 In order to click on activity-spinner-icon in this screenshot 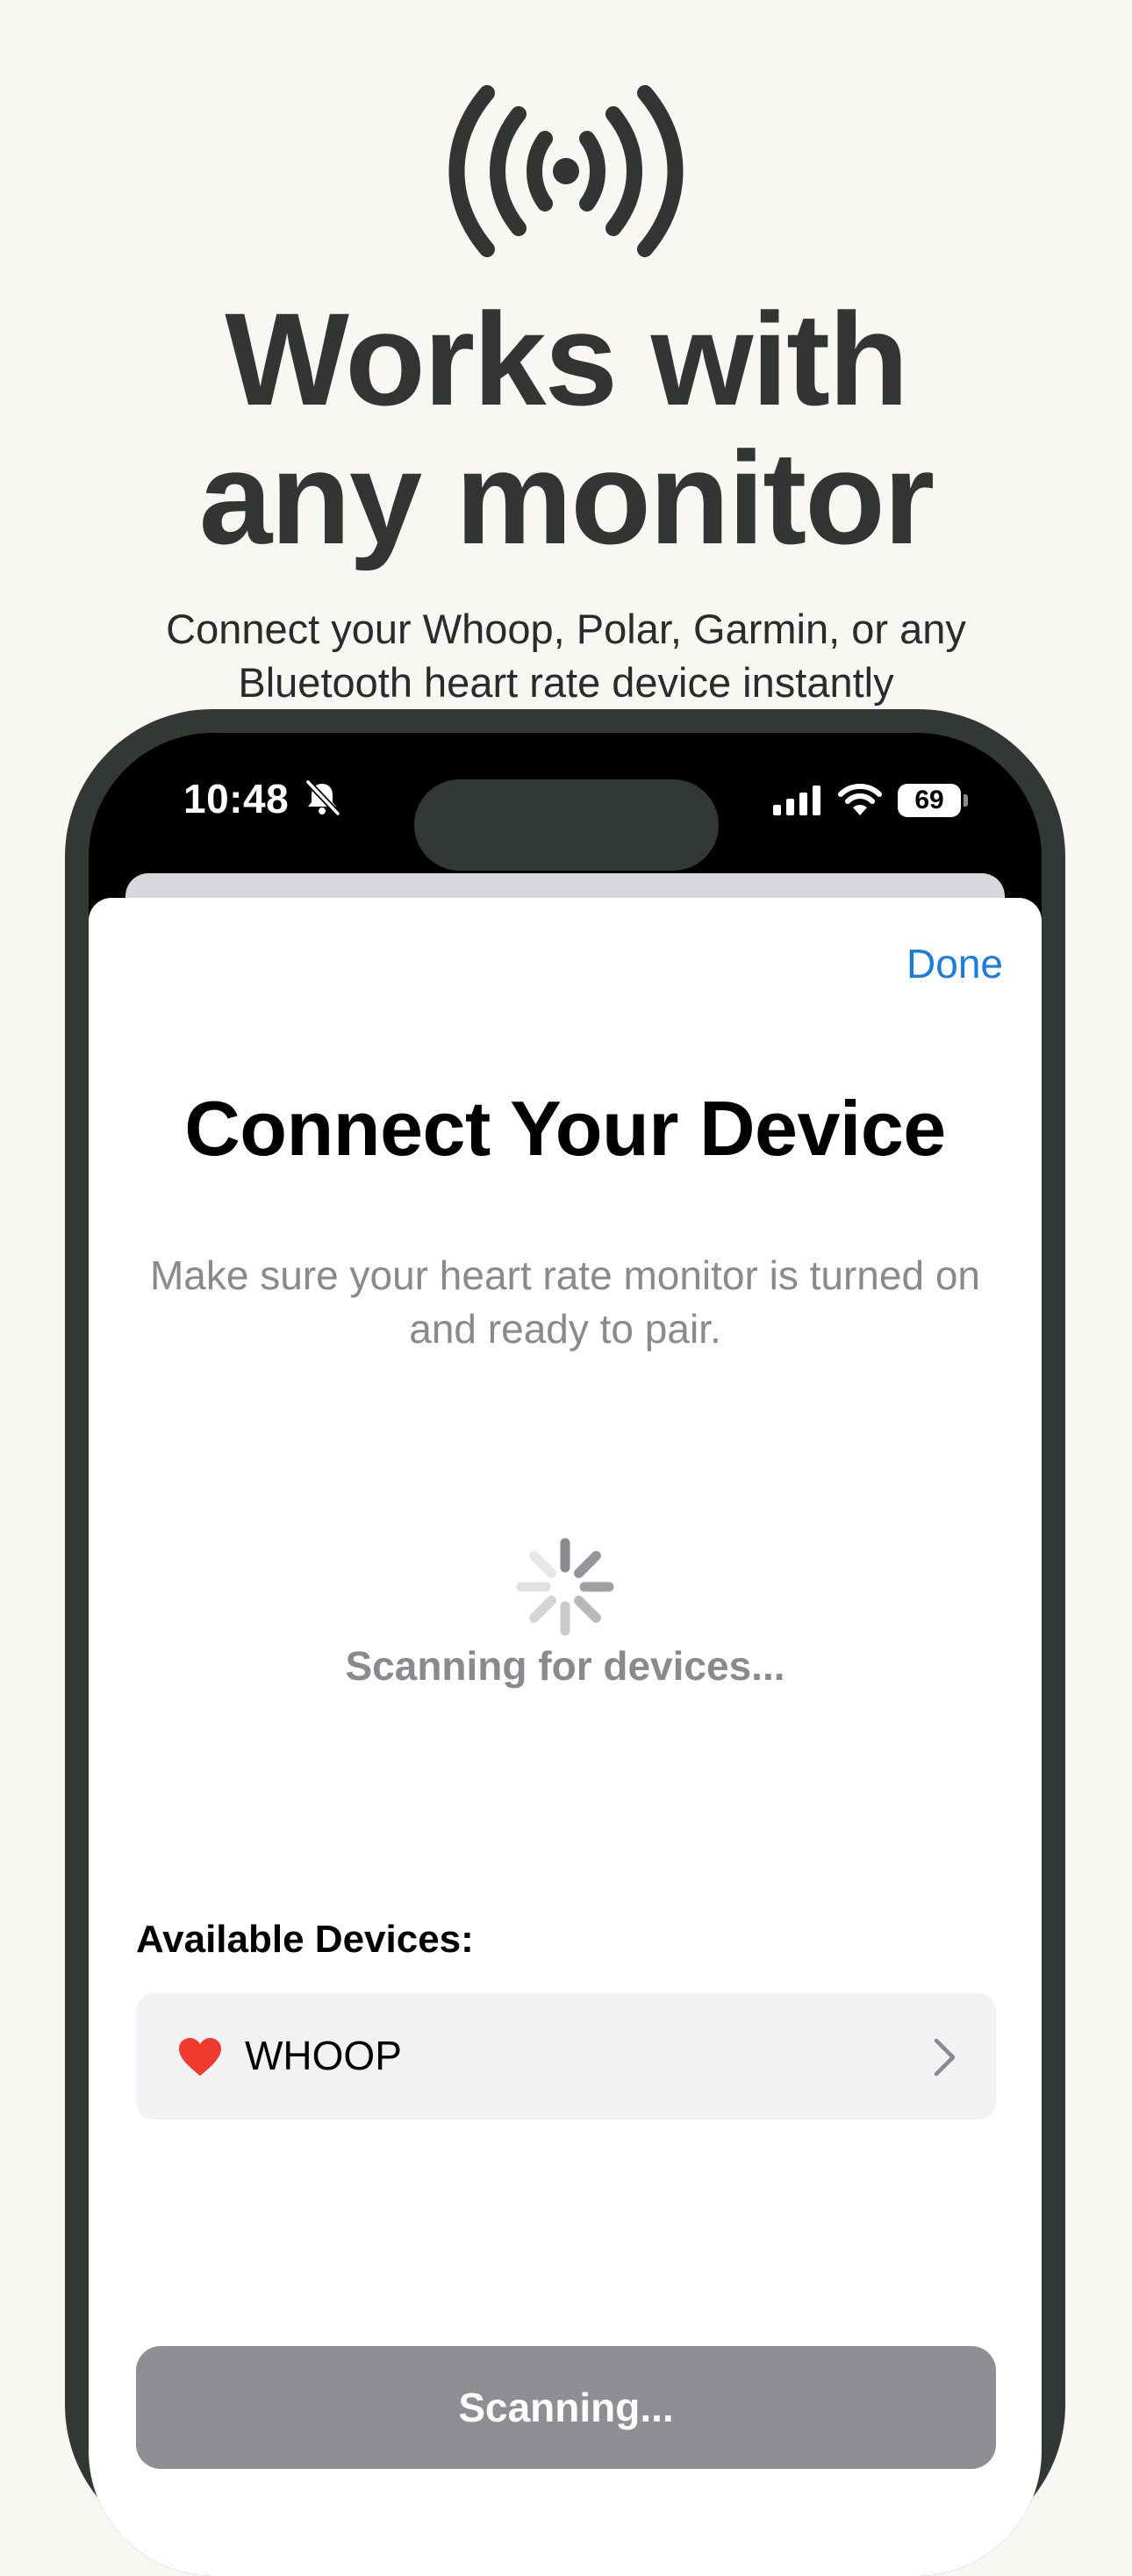, I will do `click(565, 1587)`.